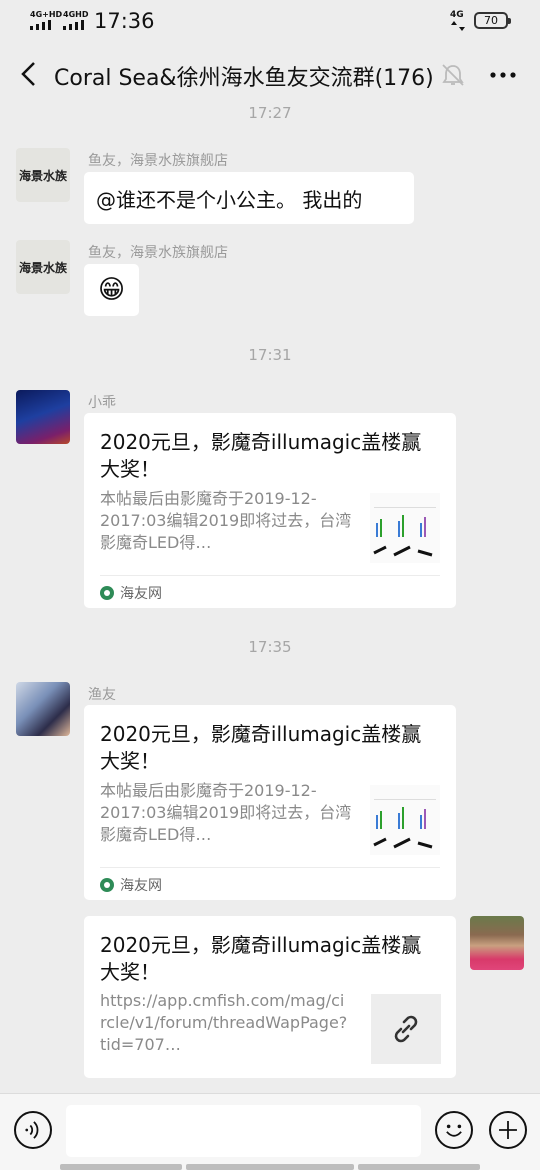 This screenshot has width=540, height=1170. Describe the element at coordinates (40, 25) in the screenshot. I see `signal-icon` at that location.